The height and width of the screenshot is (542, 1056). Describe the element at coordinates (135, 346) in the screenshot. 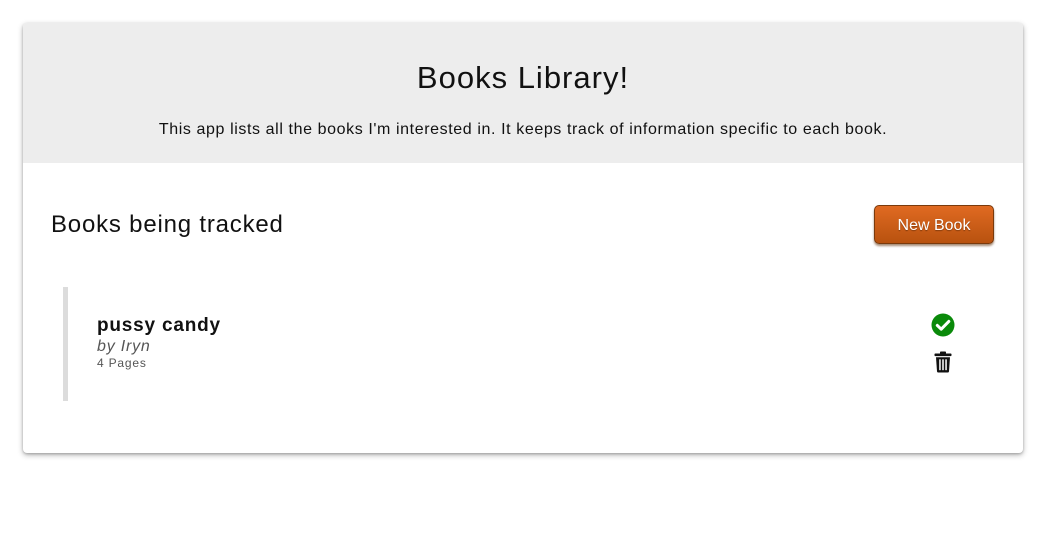

I see `book-author: Iryn` at that location.